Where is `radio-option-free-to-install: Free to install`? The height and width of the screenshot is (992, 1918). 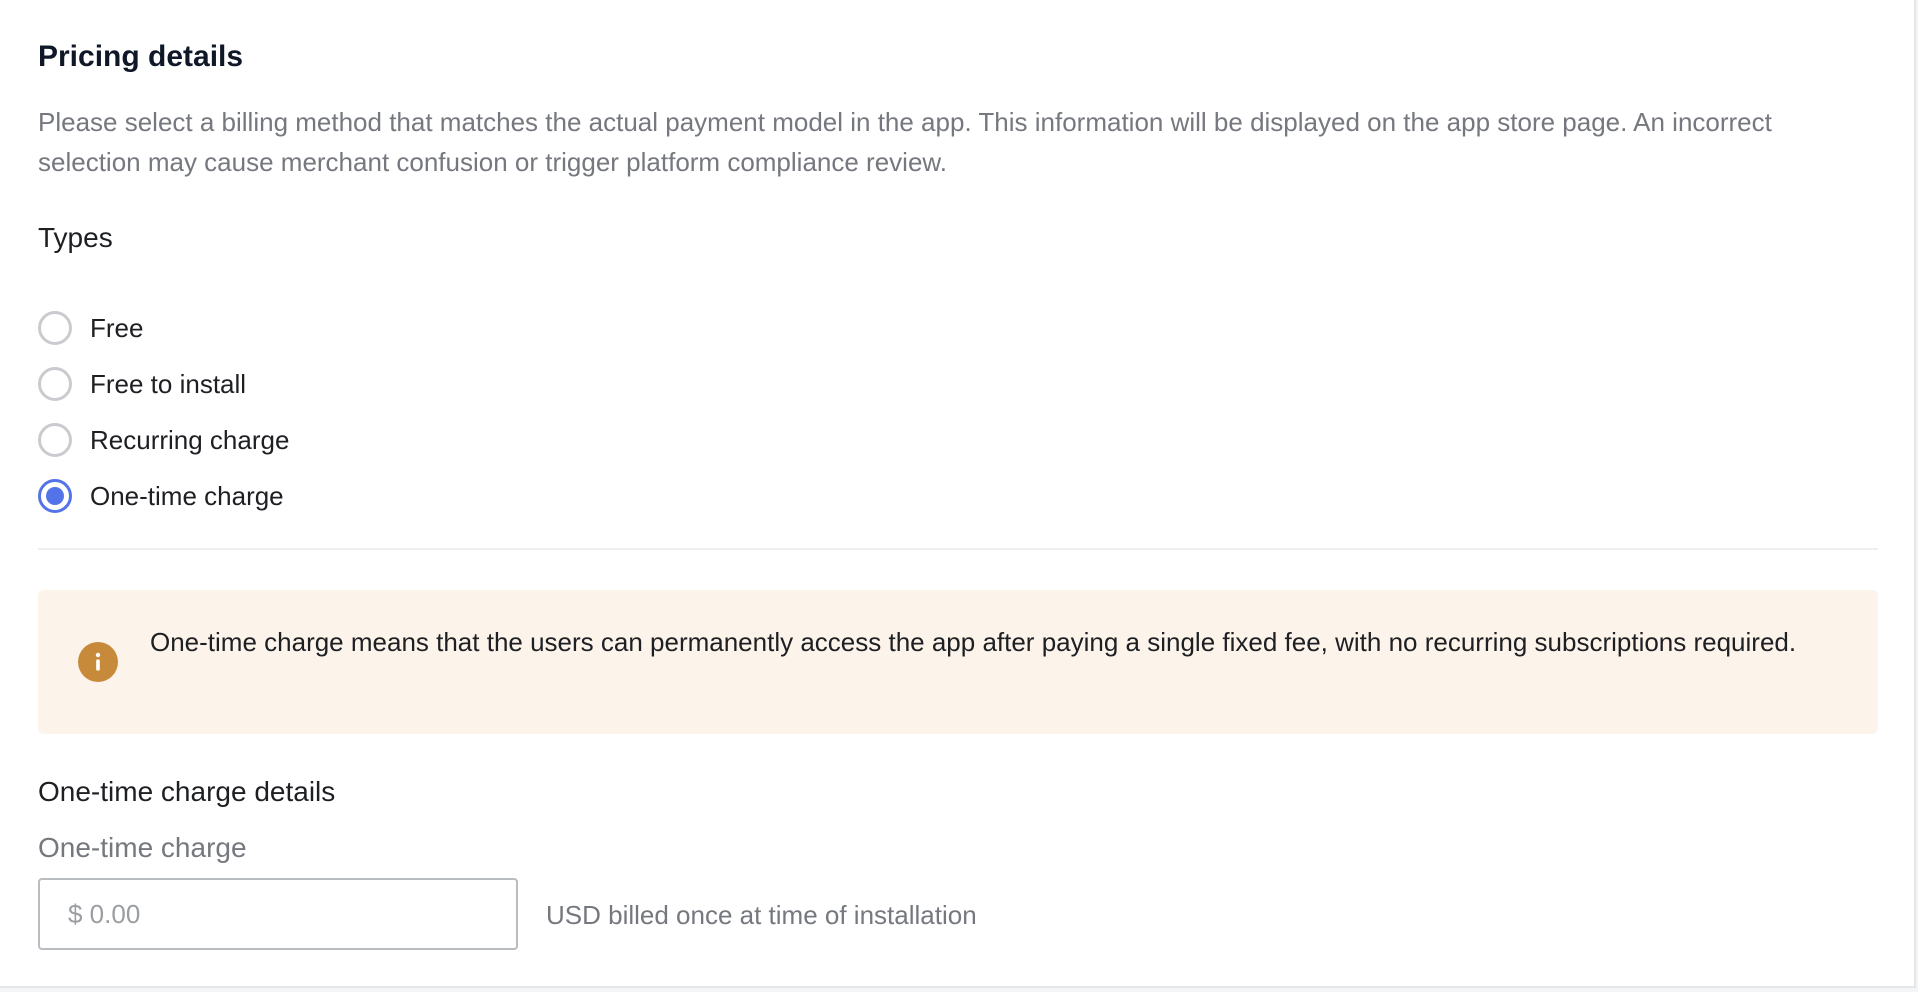
radio-option-free-to-install: Free to install is located at coordinates (163, 384).